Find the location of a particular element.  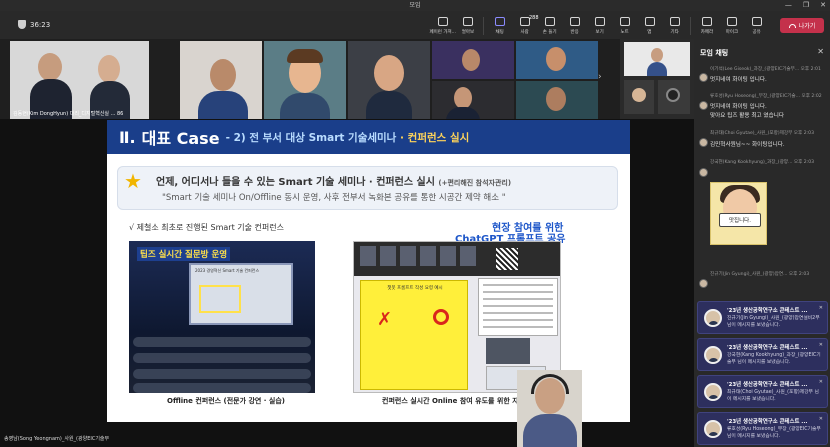

star-icon: ★ is located at coordinates (133, 181).